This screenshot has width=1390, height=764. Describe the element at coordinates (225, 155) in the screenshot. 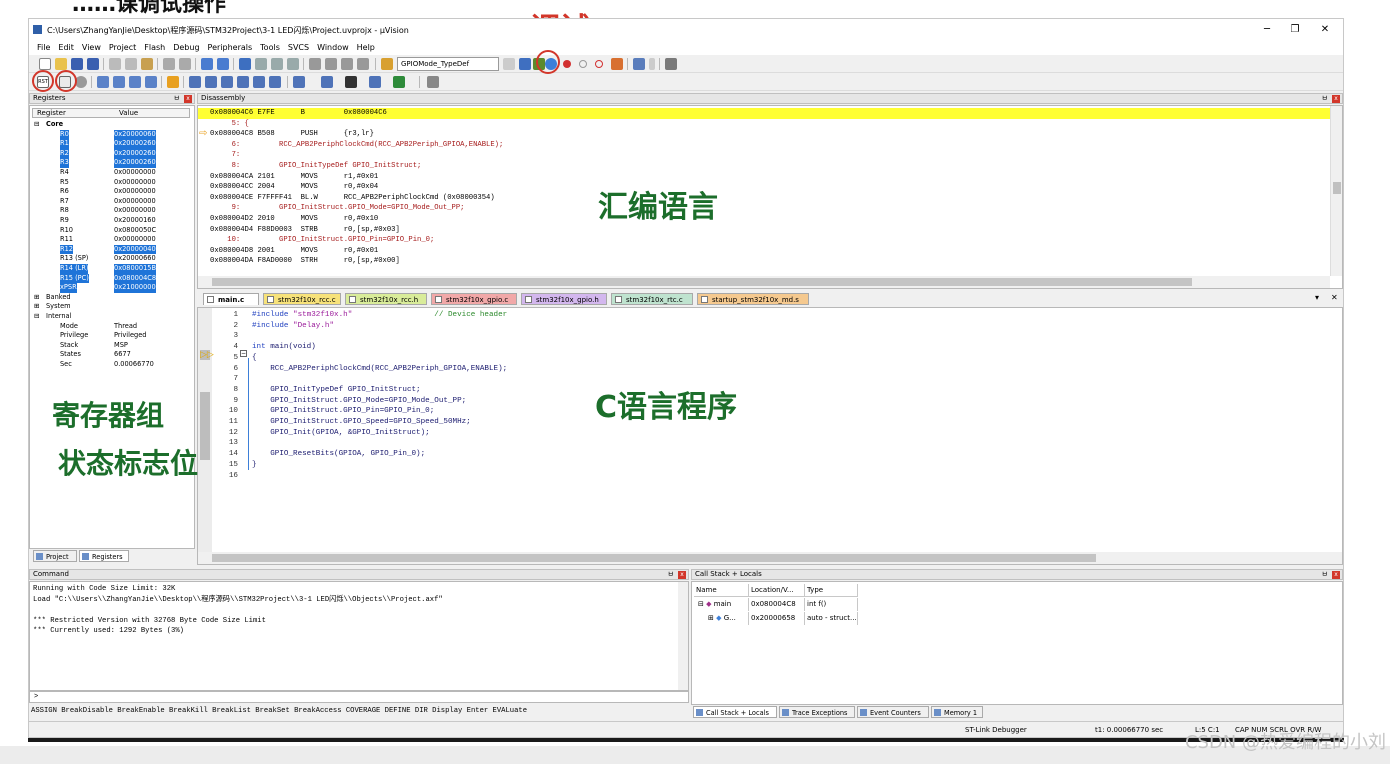

I see `source-line: 7:` at that location.